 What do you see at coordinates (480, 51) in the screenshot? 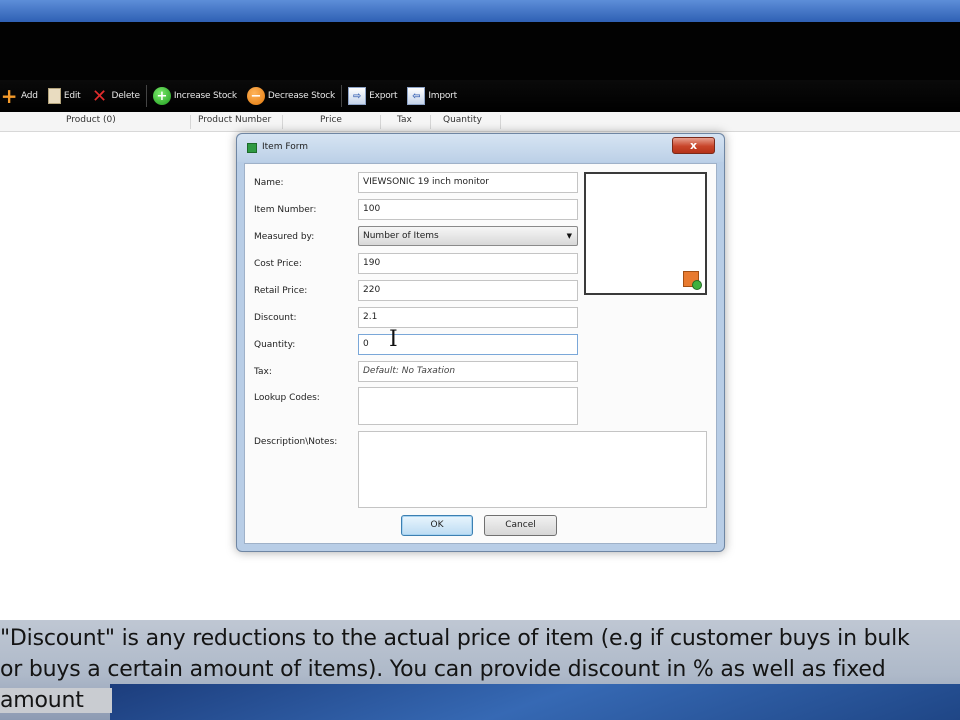
I see `app-header` at bounding box center [480, 51].